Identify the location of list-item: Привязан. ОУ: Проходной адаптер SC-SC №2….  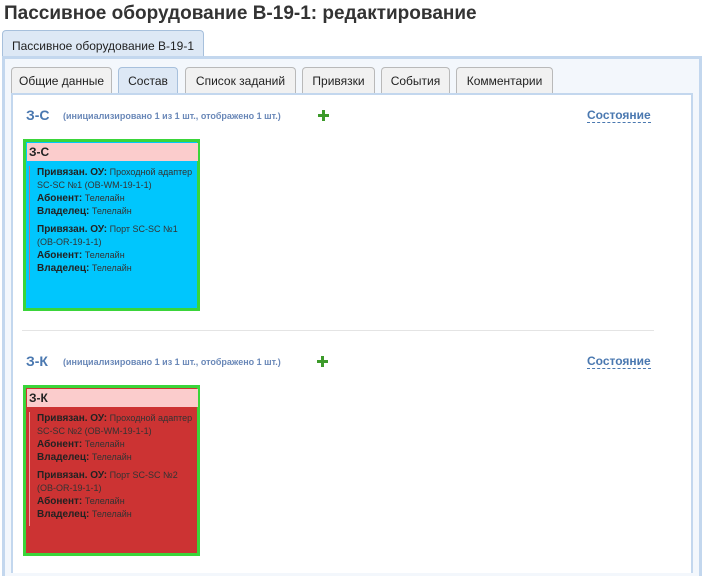
(115, 438).